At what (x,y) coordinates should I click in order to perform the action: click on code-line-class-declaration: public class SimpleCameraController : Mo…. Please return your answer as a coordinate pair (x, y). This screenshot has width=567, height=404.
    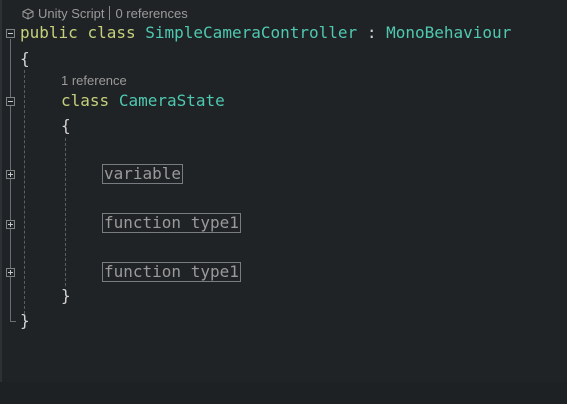
    Looking at the image, I should click on (265, 33).